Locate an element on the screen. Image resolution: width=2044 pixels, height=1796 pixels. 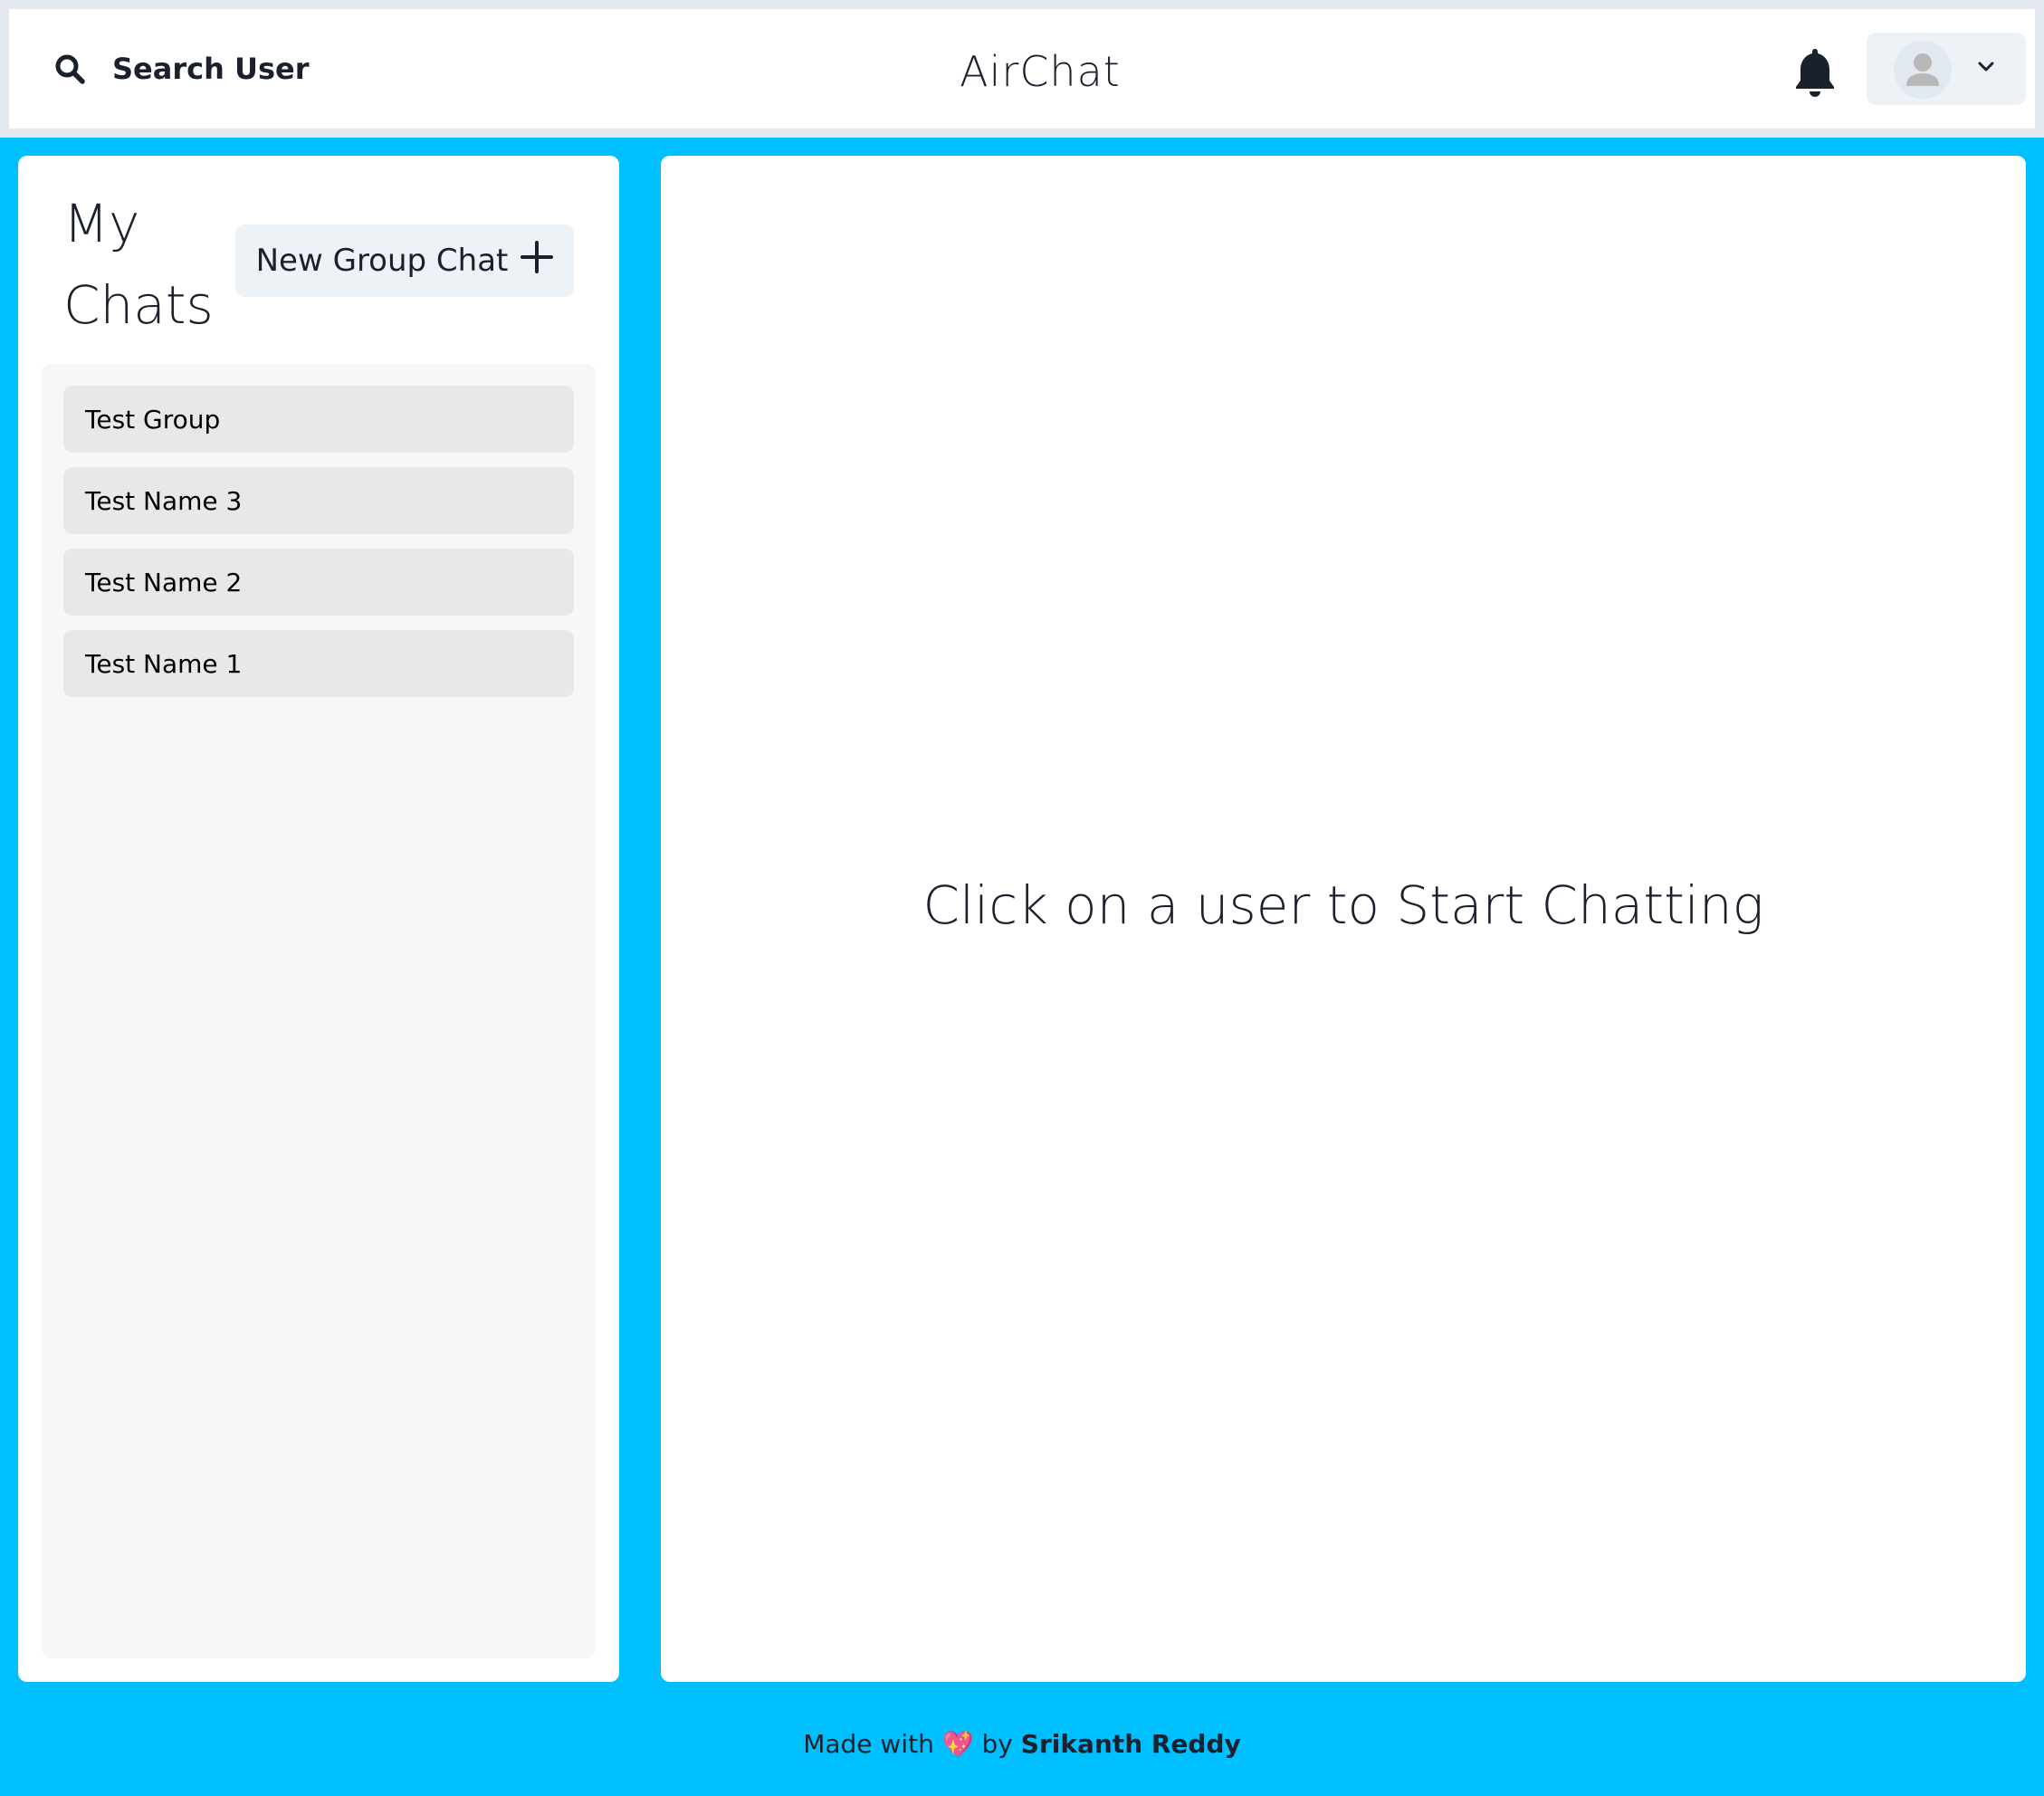
header: Search User AirChat is located at coordinates (1022, 69).